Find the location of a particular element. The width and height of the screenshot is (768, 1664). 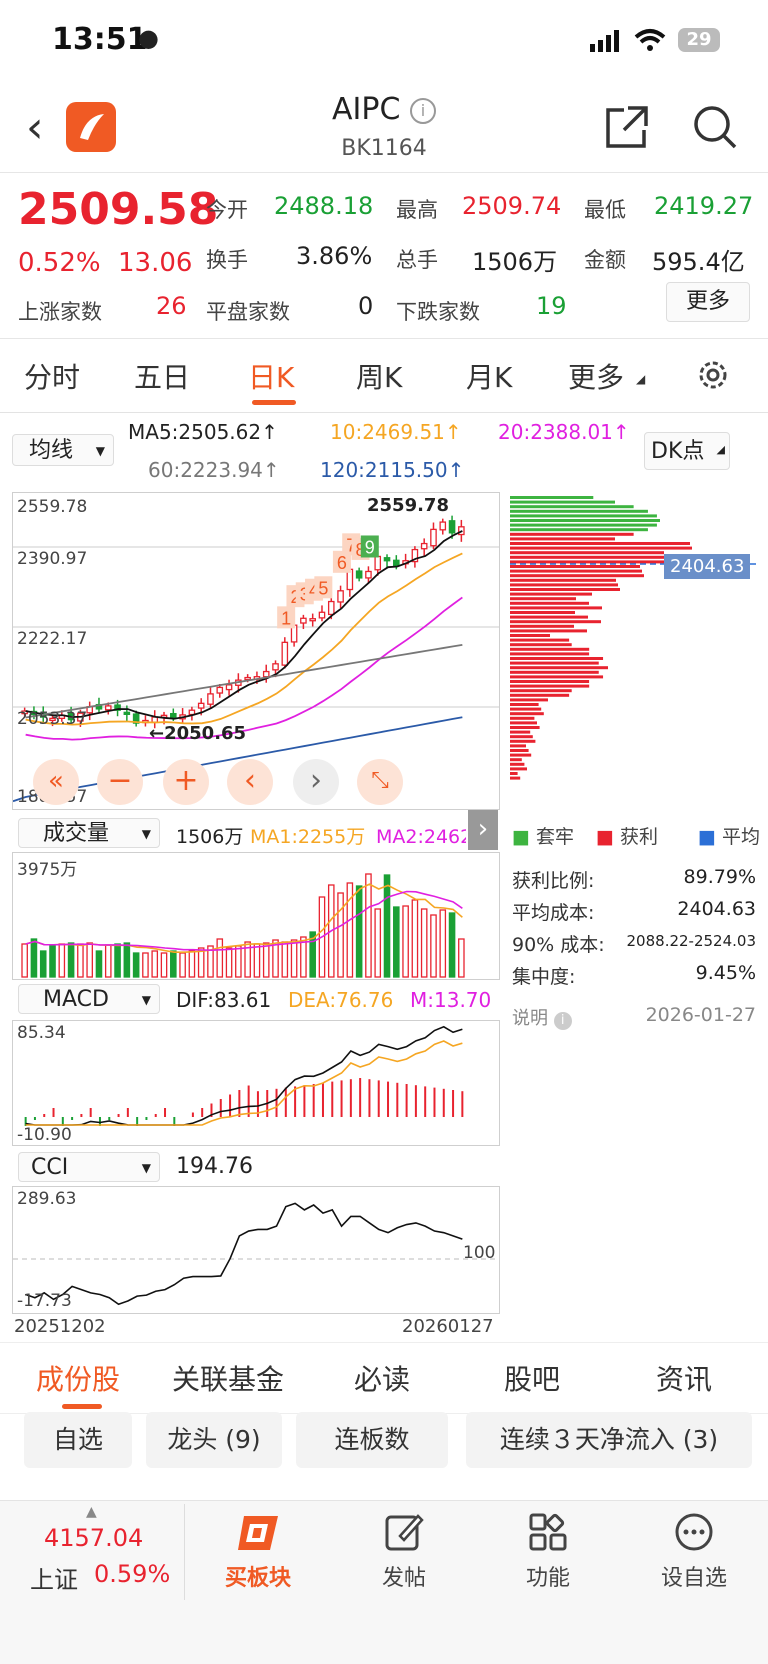

low-value: 2419.27 is located at coordinates (704, 206).